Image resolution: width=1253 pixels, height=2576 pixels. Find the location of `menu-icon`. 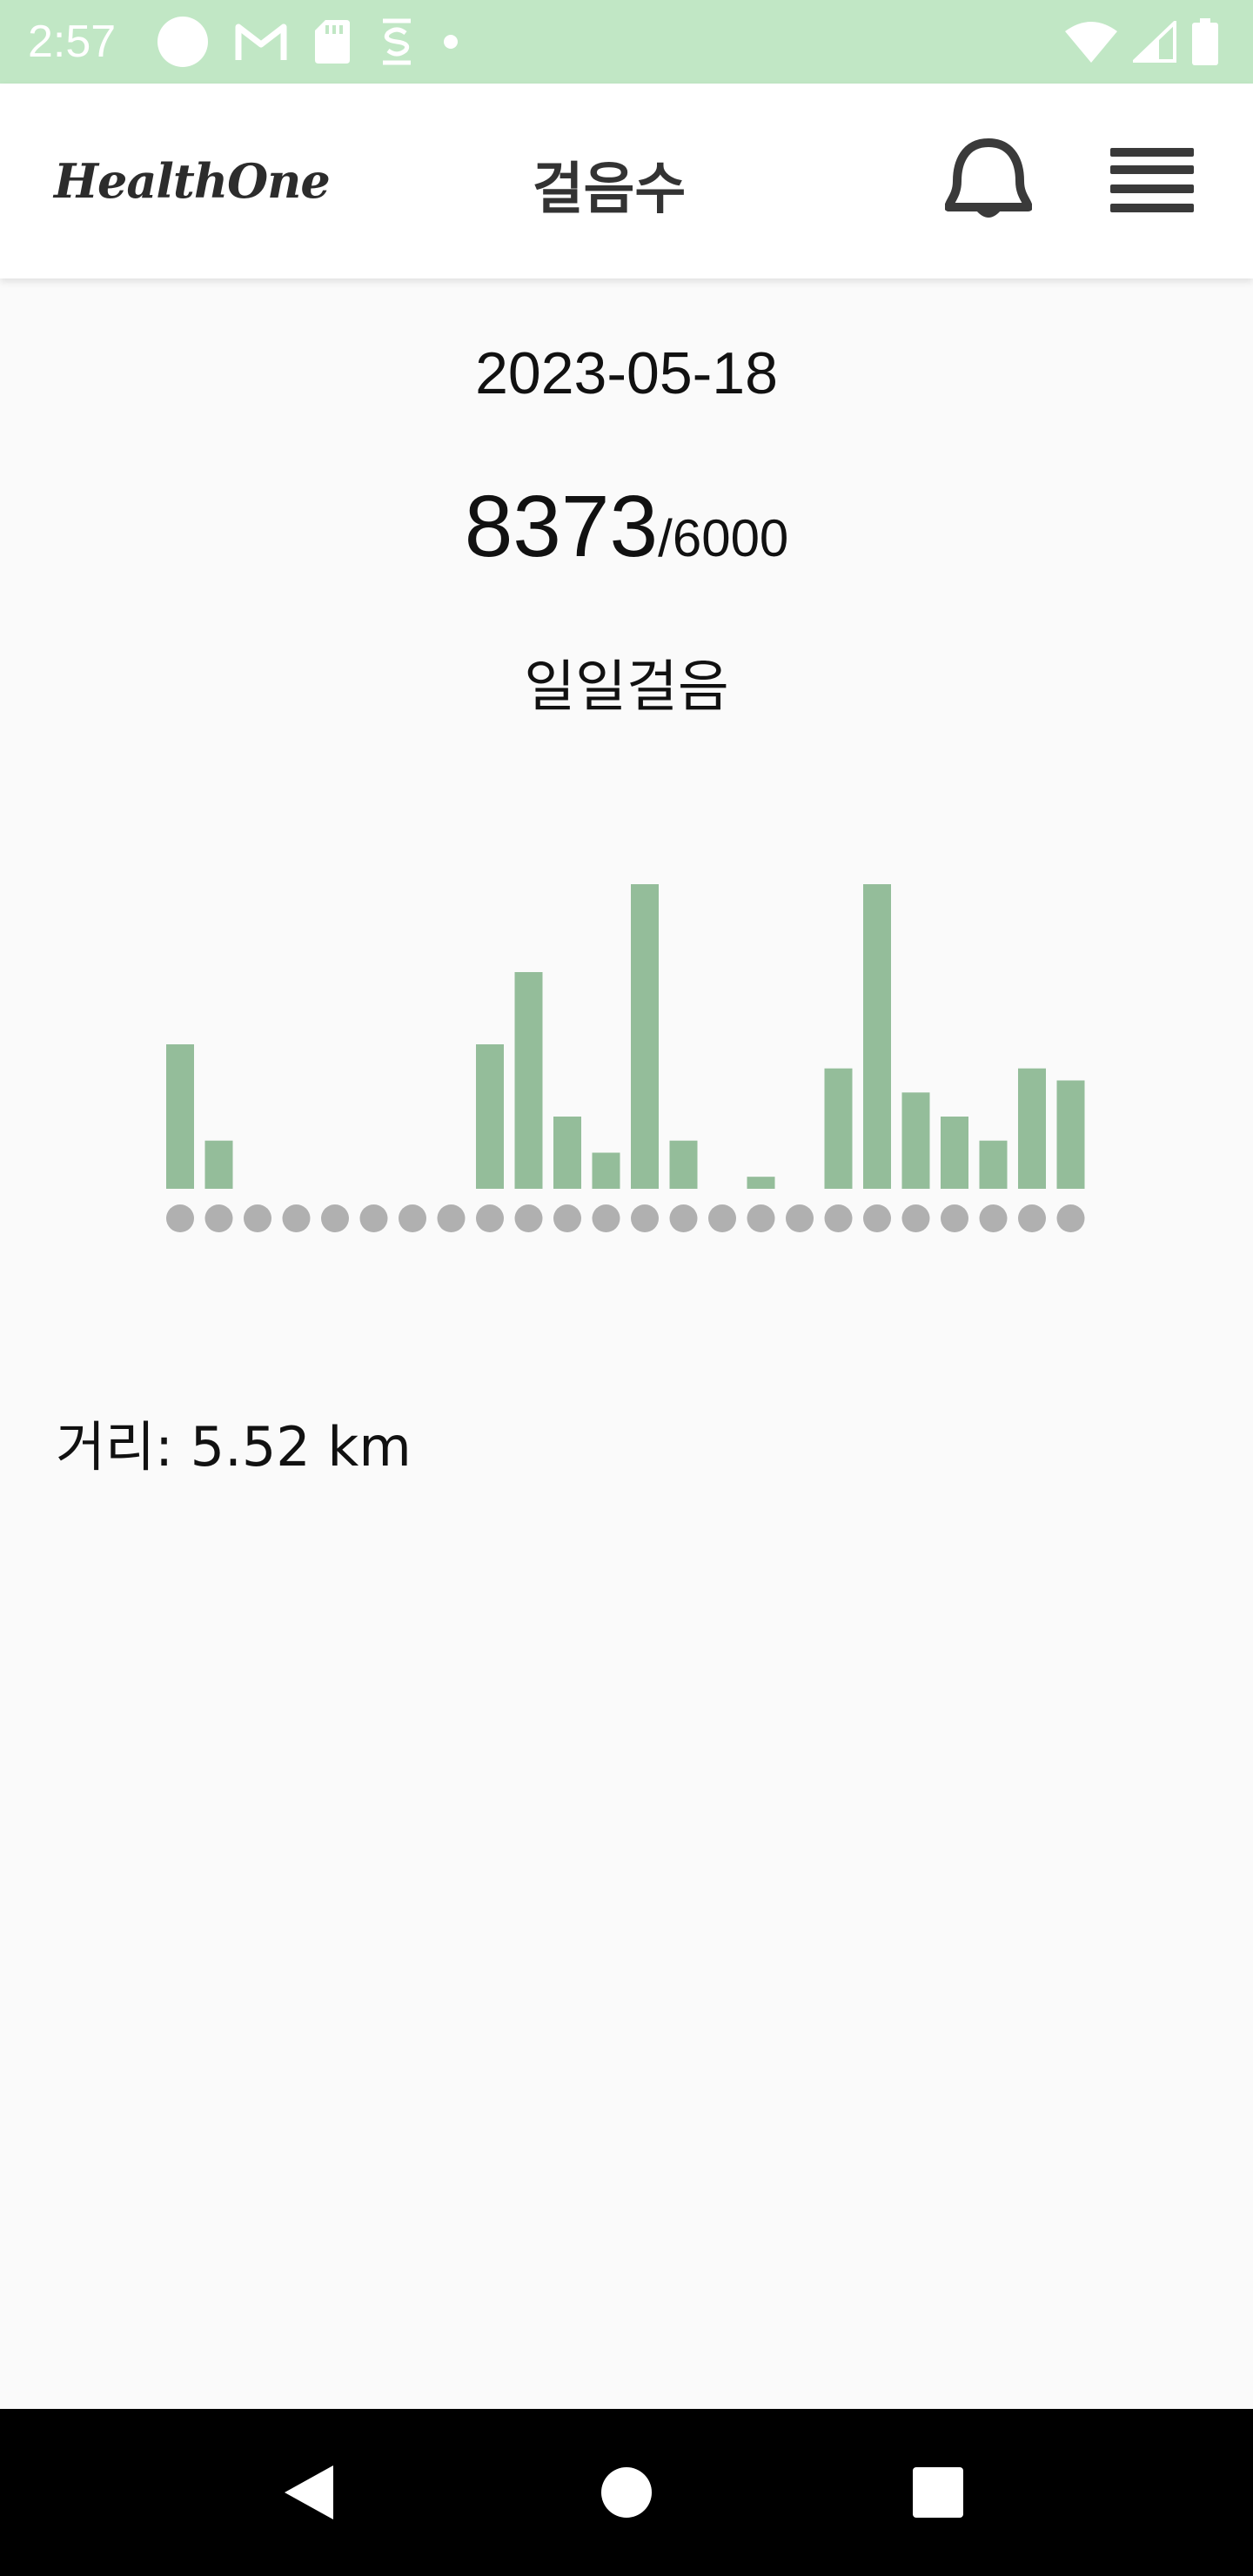

menu-icon is located at coordinates (1152, 180).